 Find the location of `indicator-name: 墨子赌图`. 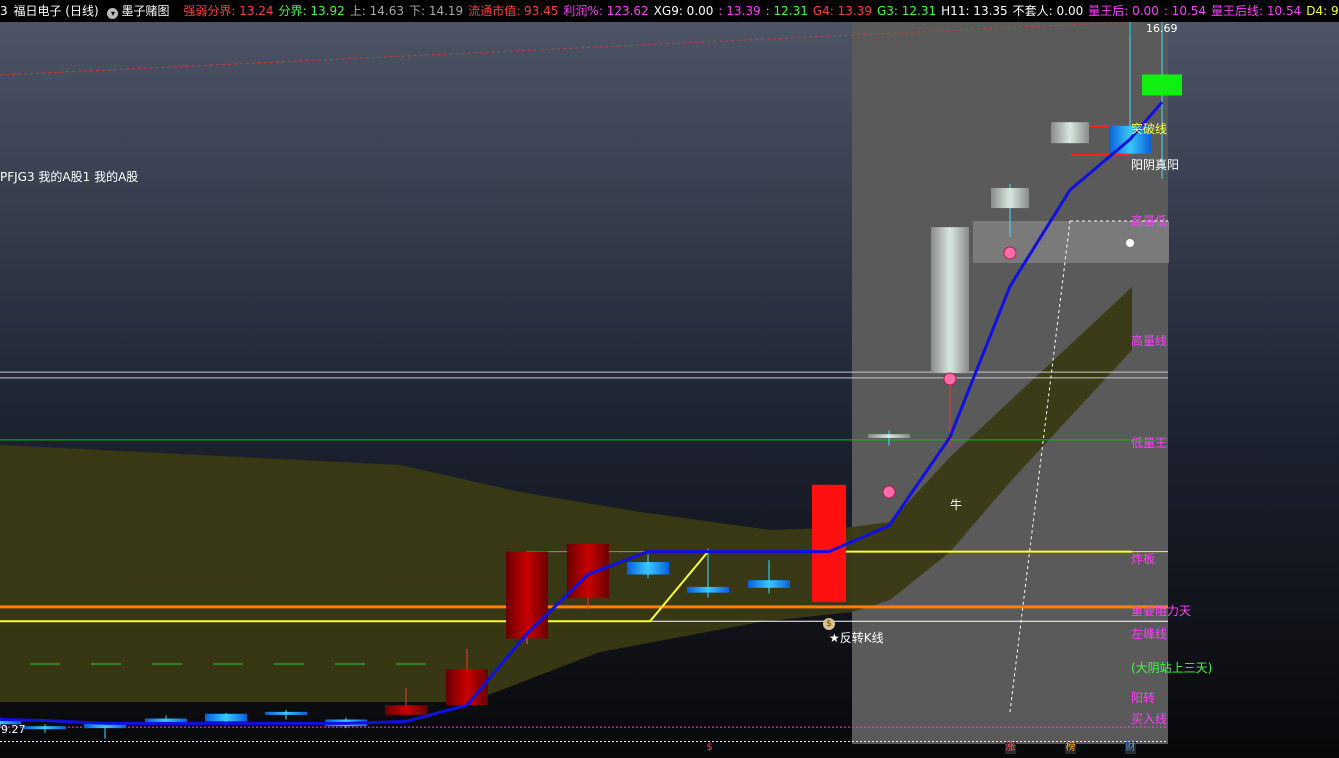

indicator-name: 墨子赌图 is located at coordinates (145, 11).